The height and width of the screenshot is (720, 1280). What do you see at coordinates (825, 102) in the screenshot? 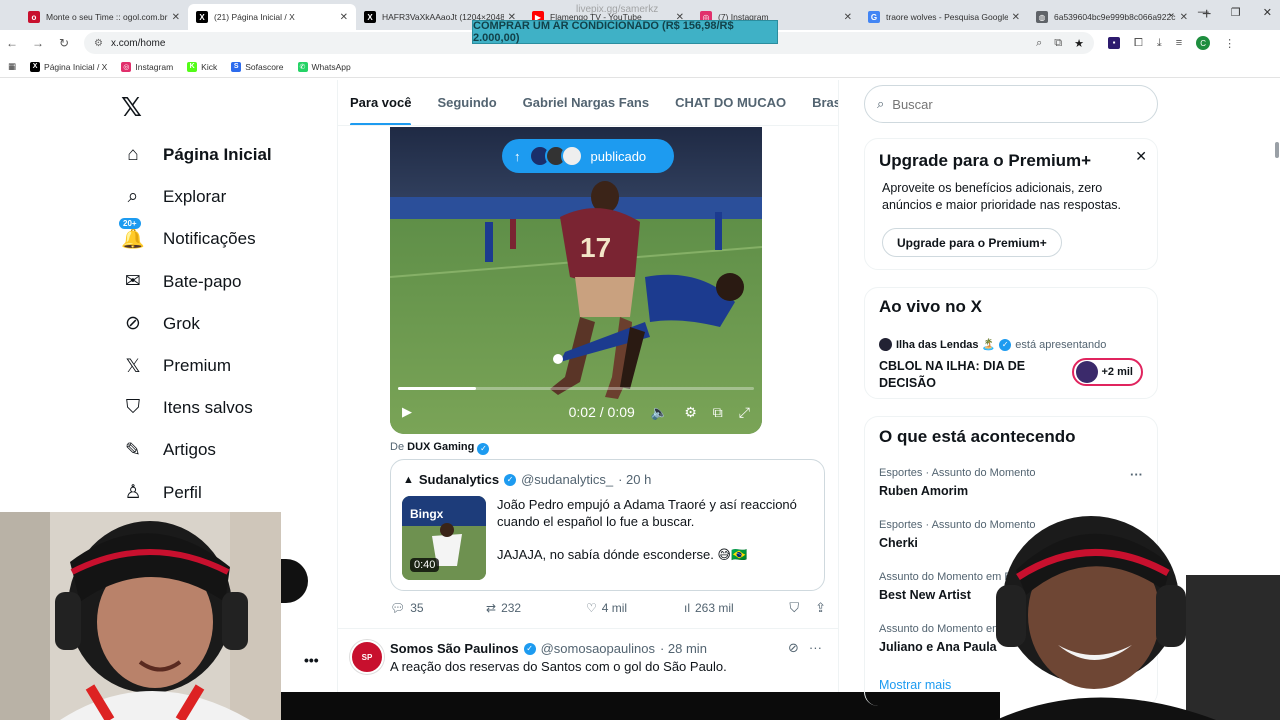
I see `timeline-tab: Brasileirão` at bounding box center [825, 102].